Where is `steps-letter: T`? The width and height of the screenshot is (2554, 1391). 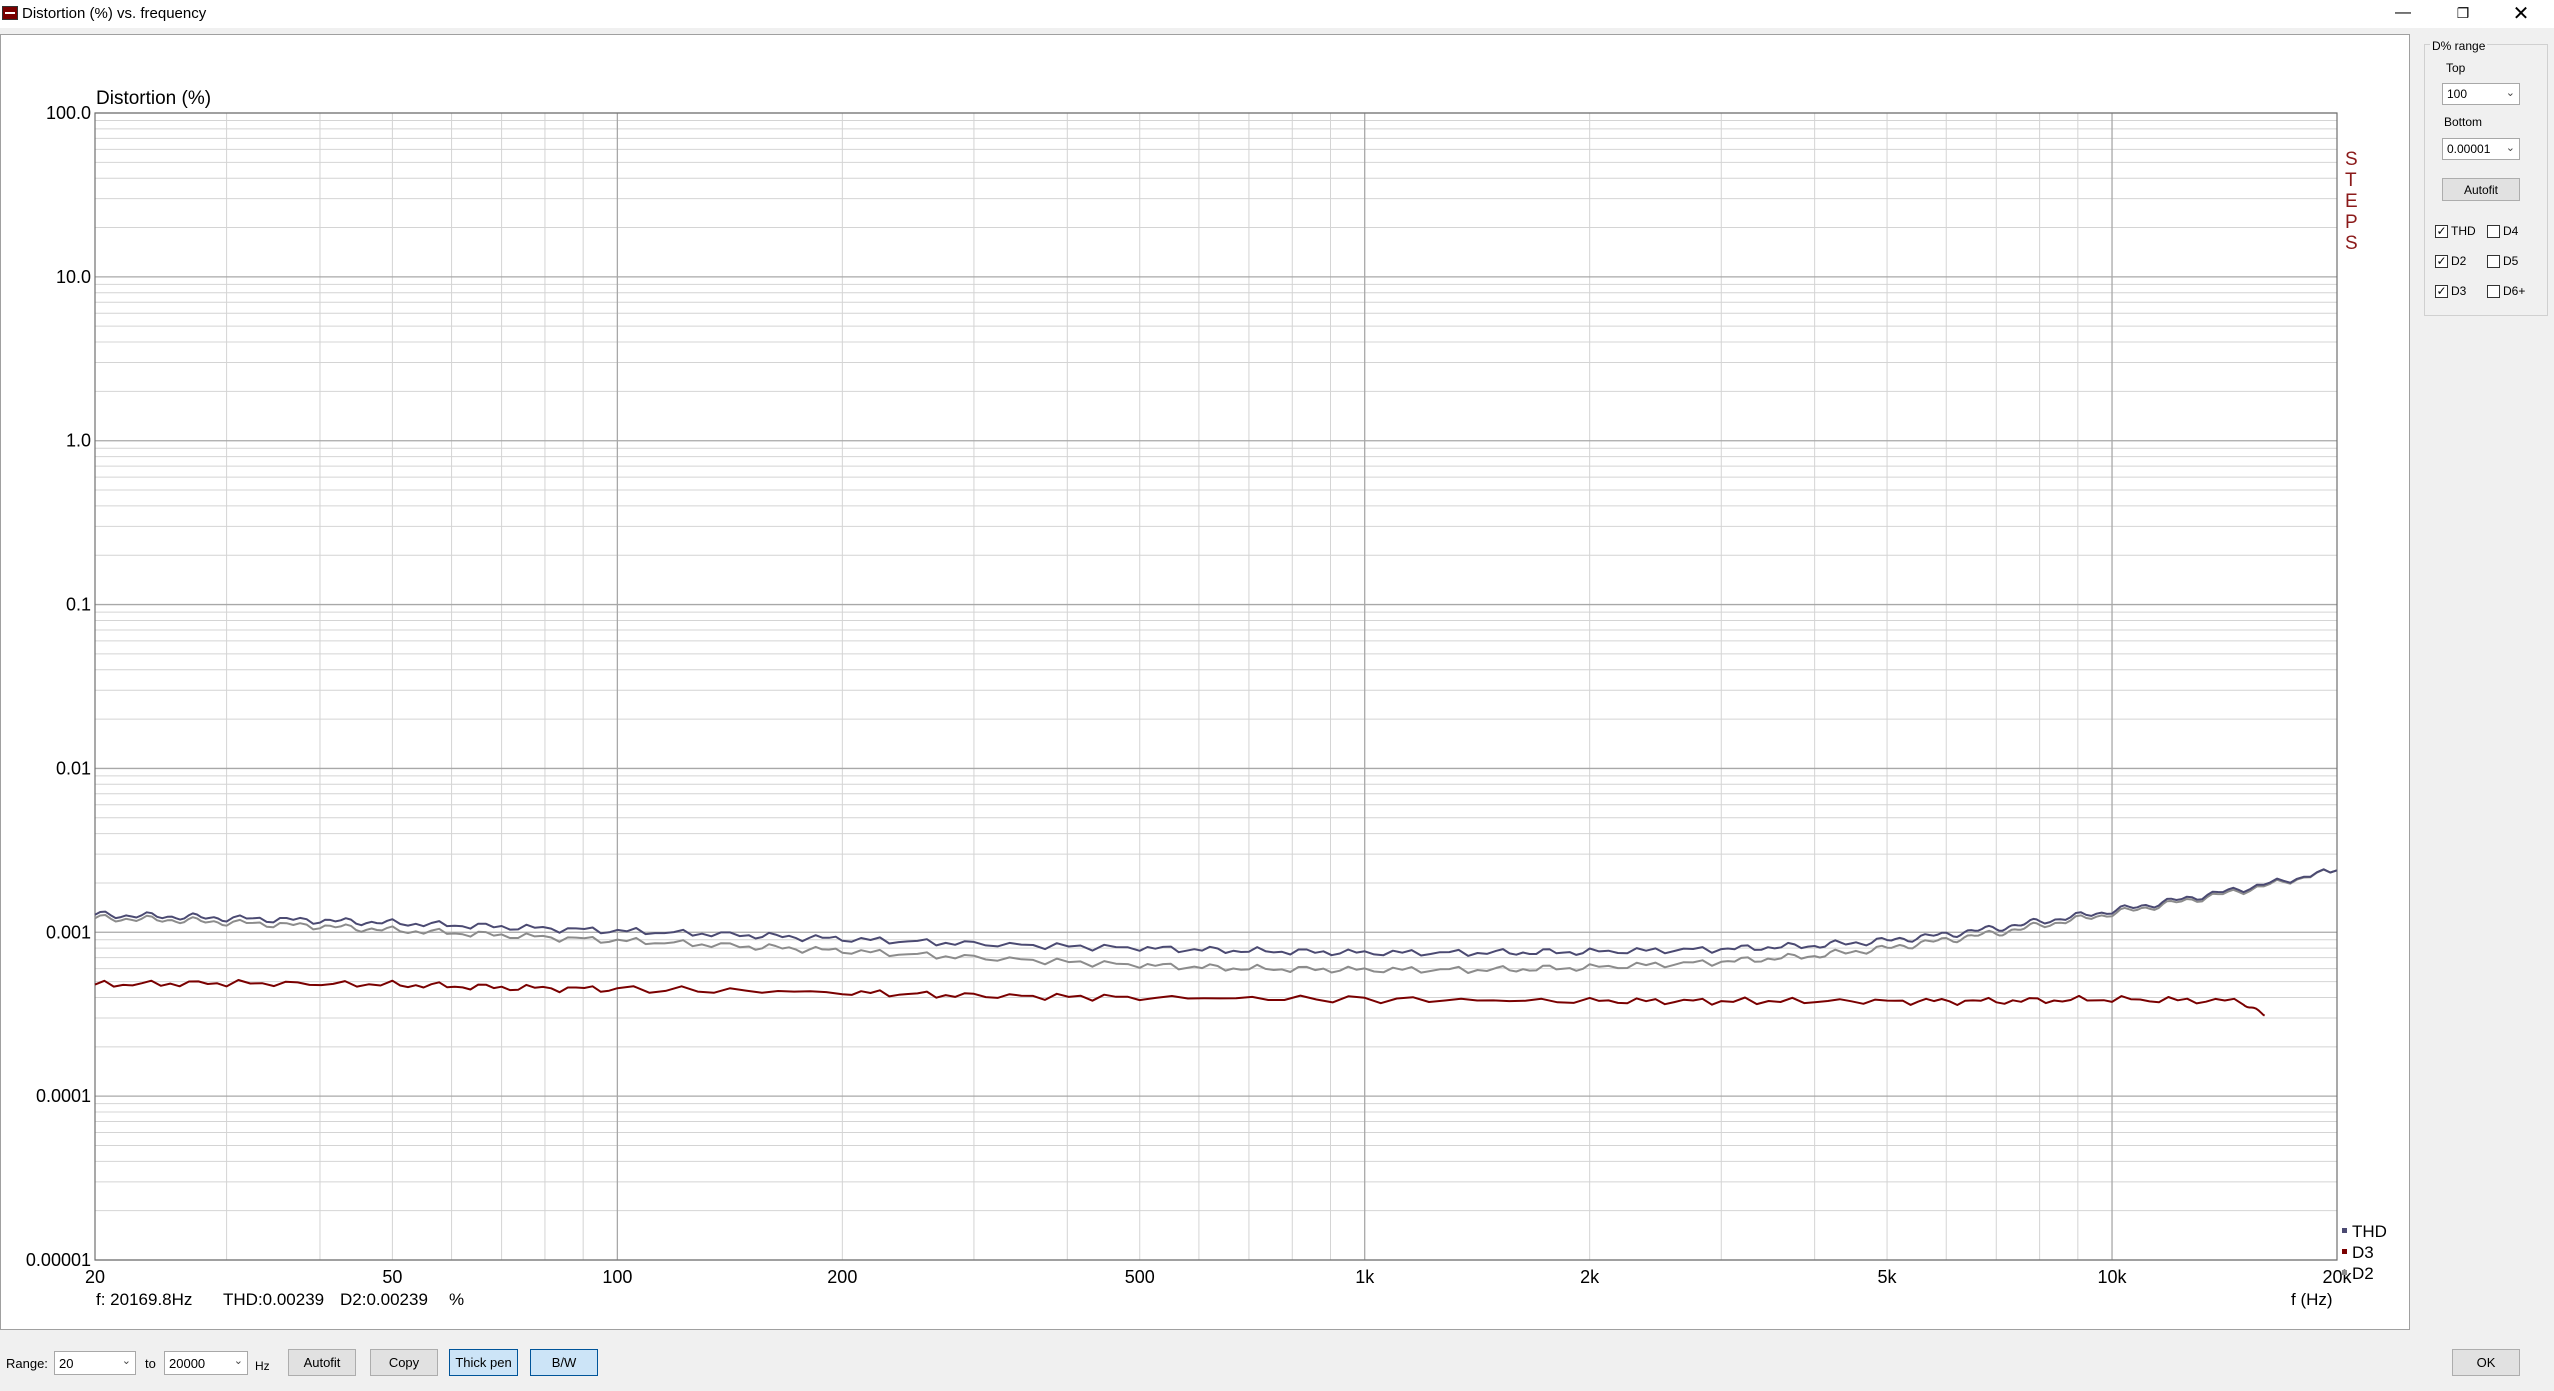
steps-letter: T is located at coordinates (2351, 180).